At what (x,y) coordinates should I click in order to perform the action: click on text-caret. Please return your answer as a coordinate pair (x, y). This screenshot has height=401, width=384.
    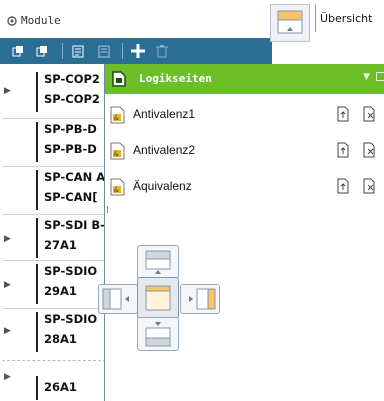
    Looking at the image, I should click on (107, 209).